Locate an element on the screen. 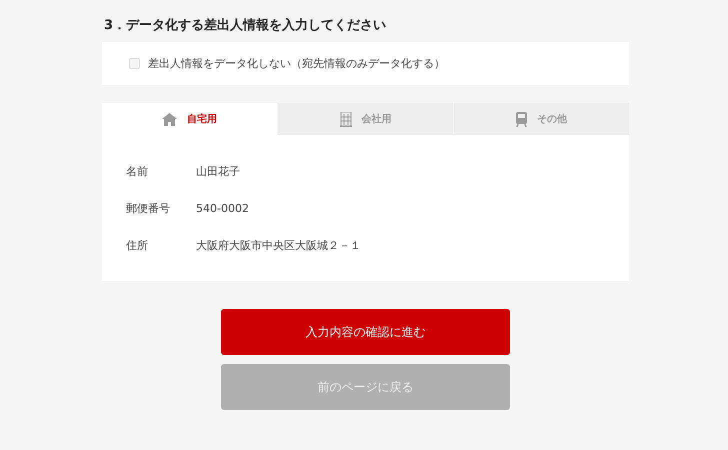  field-label: 名前 is located at coordinates (137, 172).